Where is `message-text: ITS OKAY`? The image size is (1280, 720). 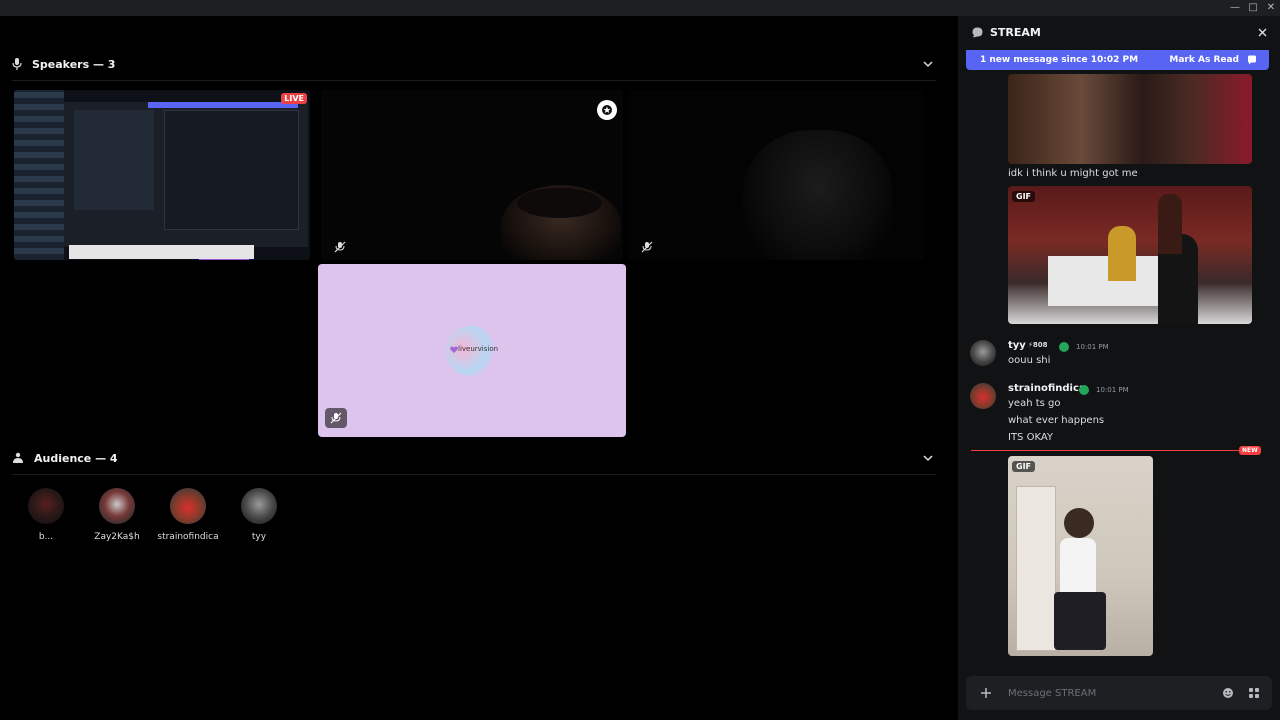
message-text: ITS OKAY is located at coordinates (1031, 437).